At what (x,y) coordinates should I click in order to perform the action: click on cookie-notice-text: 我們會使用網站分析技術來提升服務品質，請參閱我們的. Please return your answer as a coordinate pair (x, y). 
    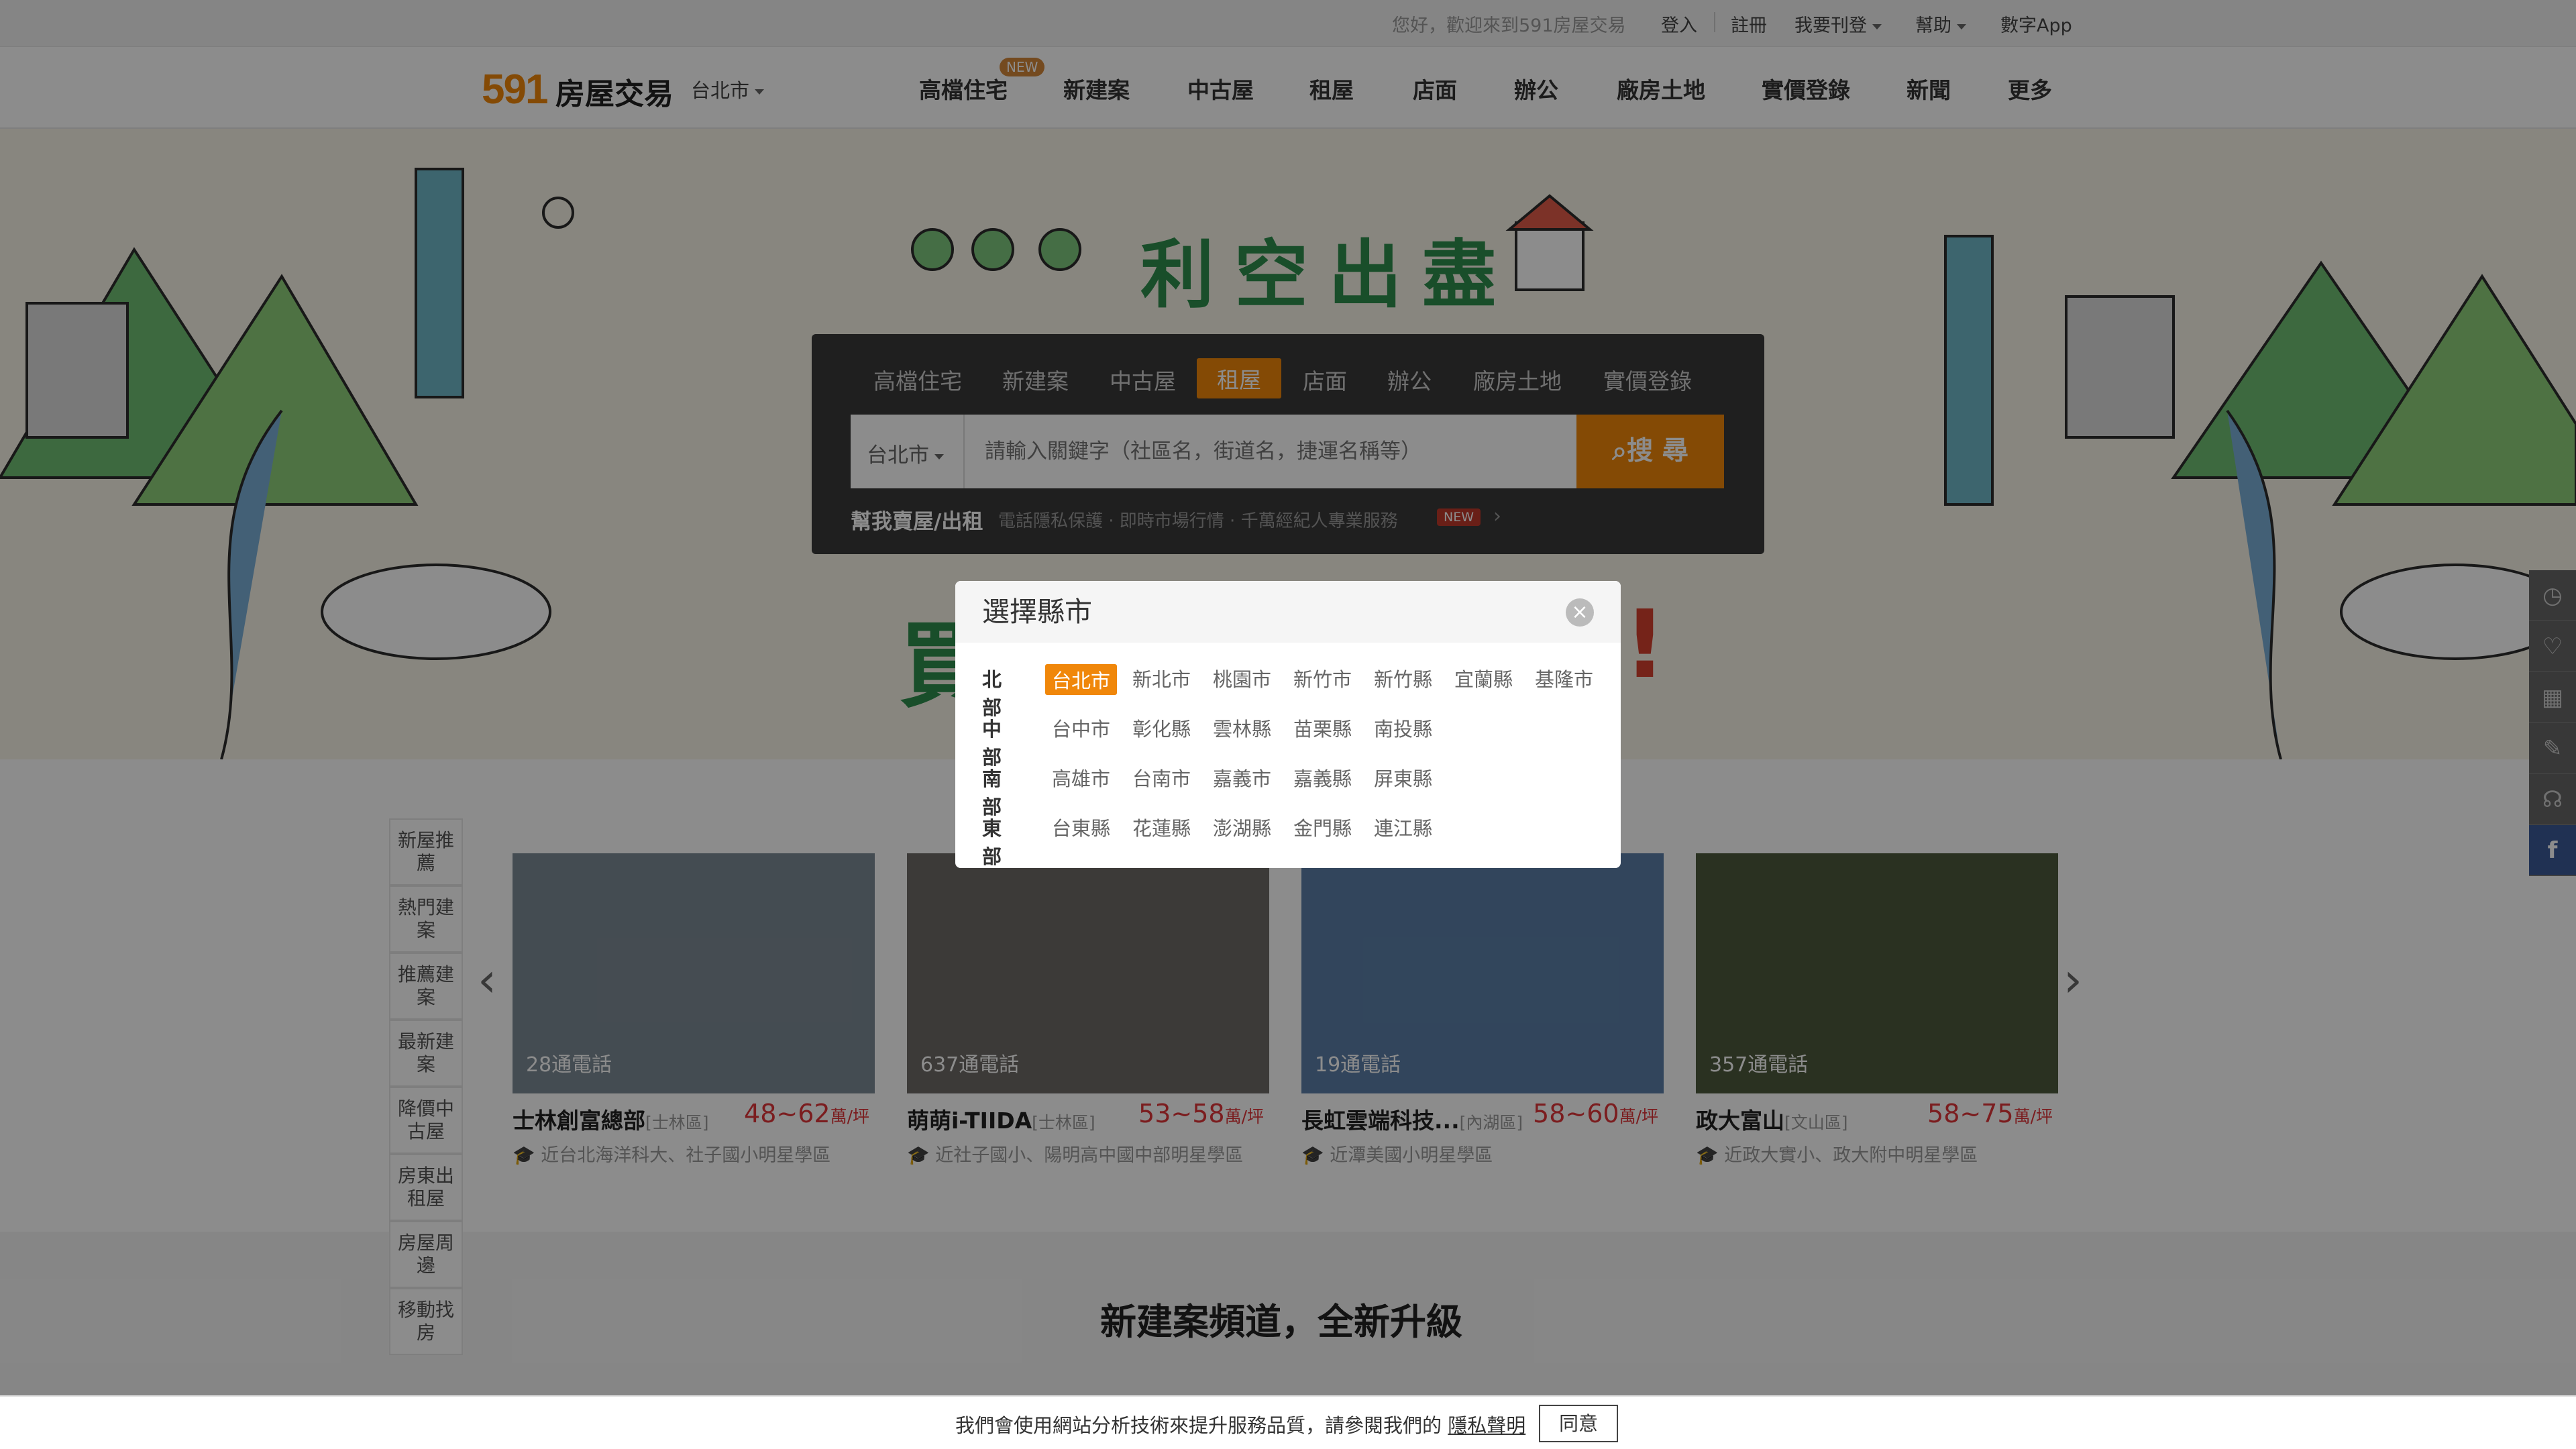
    Looking at the image, I should click on (1198, 1425).